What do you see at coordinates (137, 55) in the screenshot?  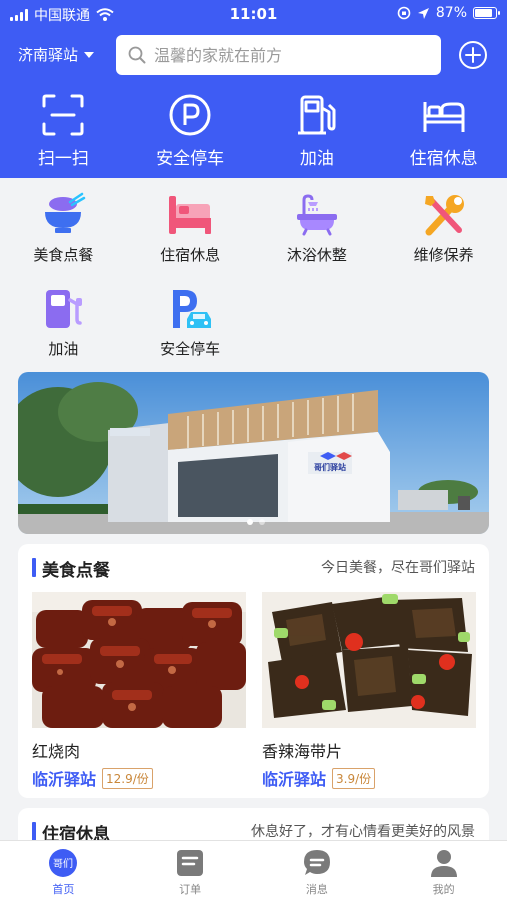 I see `search-icon` at bounding box center [137, 55].